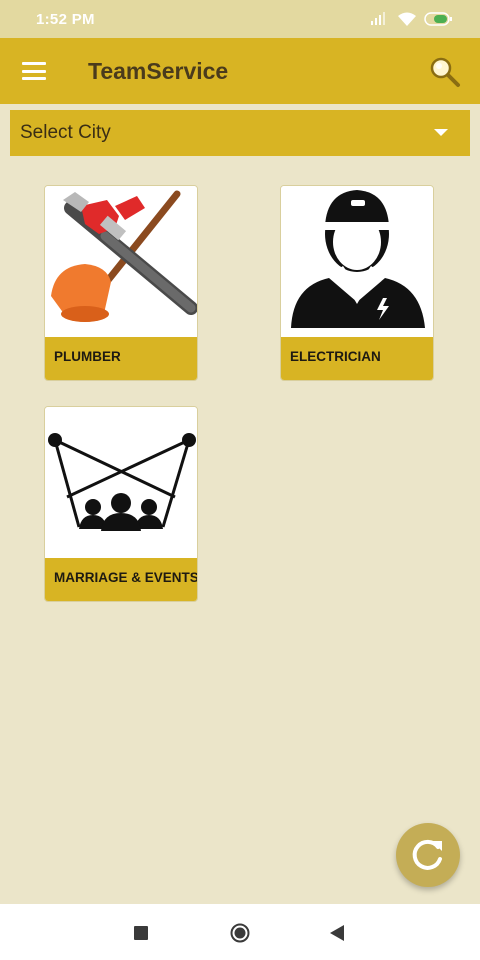 This screenshot has width=480, height=960. What do you see at coordinates (438, 19) in the screenshot?
I see `battery-icon` at bounding box center [438, 19].